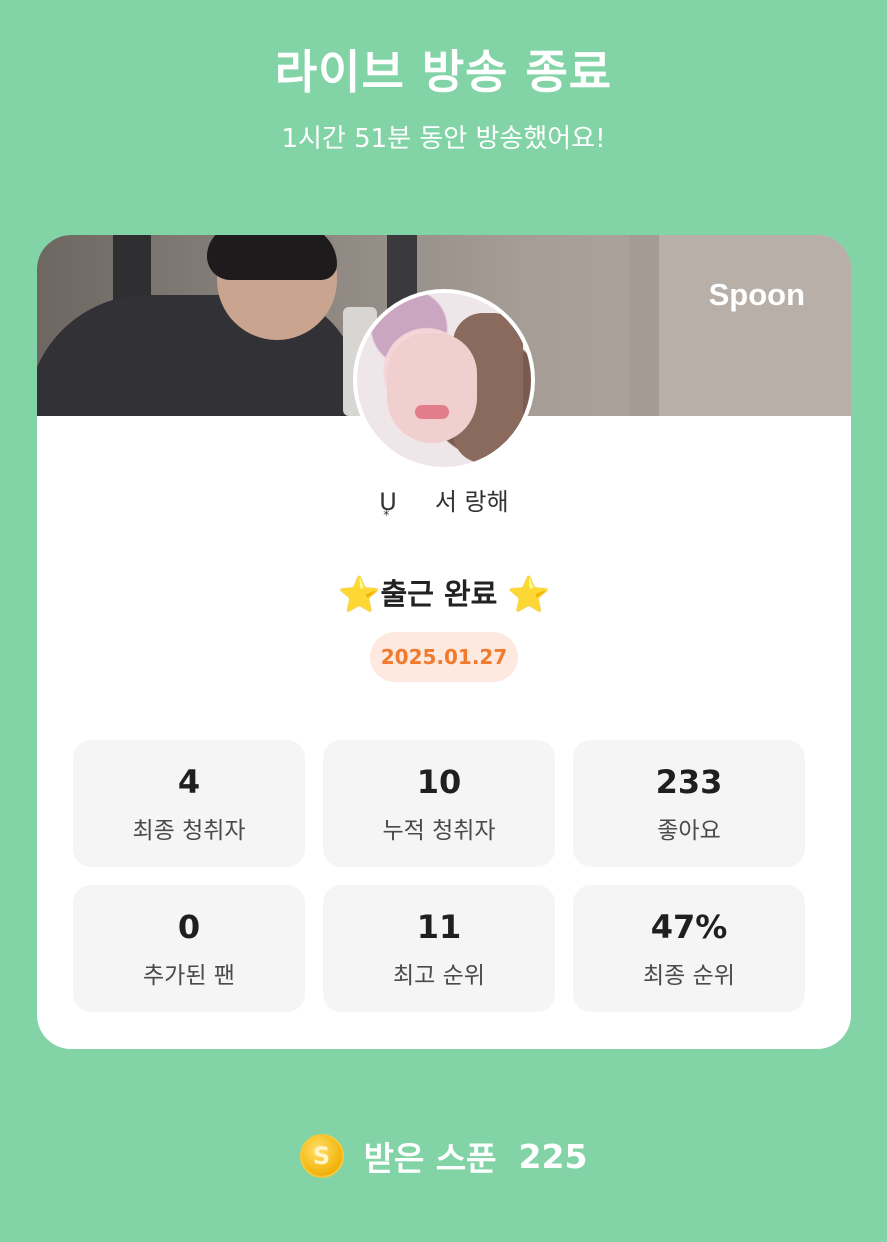 The height and width of the screenshot is (1242, 887). What do you see at coordinates (430, 1158) in the screenshot?
I see `spoons-label: 받은 스푼` at bounding box center [430, 1158].